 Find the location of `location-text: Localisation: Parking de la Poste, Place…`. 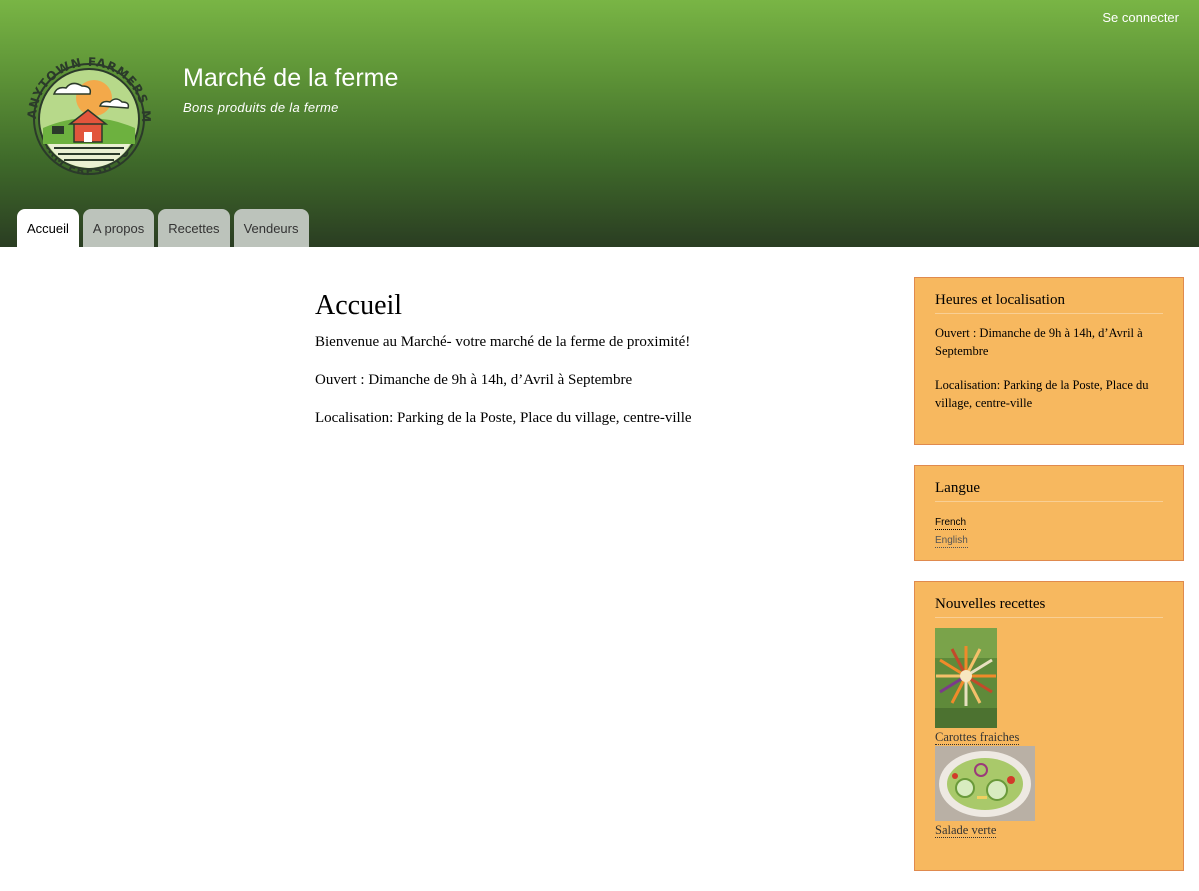

location-text: Localisation: Parking de la Poste, Place… is located at coordinates (1042, 394).